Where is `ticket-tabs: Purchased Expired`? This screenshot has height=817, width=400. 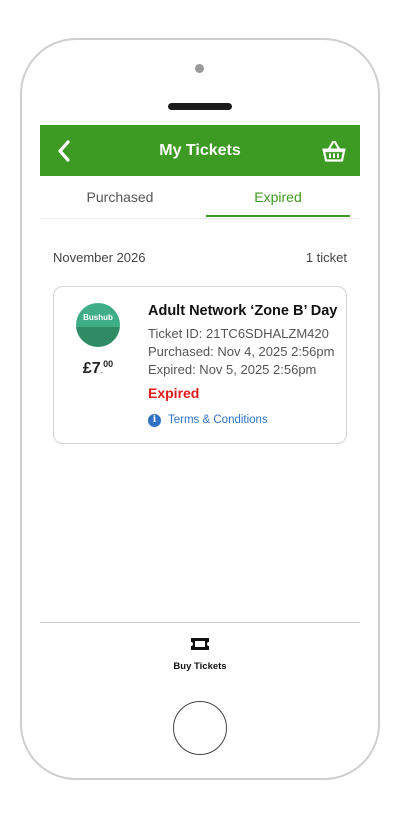 ticket-tabs: Purchased Expired is located at coordinates (200, 197).